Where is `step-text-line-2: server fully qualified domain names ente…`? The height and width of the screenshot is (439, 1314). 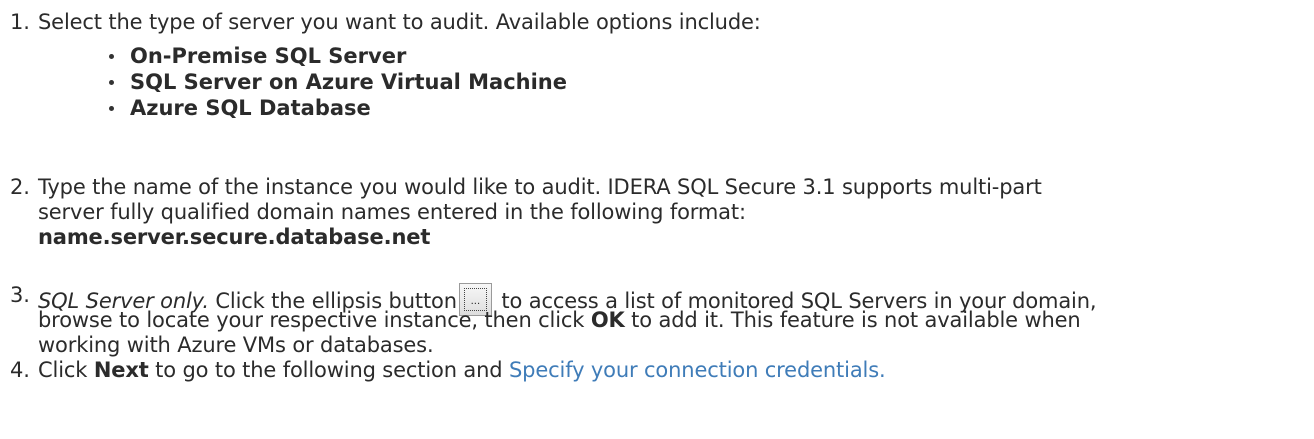 step-text-line-2: server fully qualified domain names ente… is located at coordinates (392, 212).